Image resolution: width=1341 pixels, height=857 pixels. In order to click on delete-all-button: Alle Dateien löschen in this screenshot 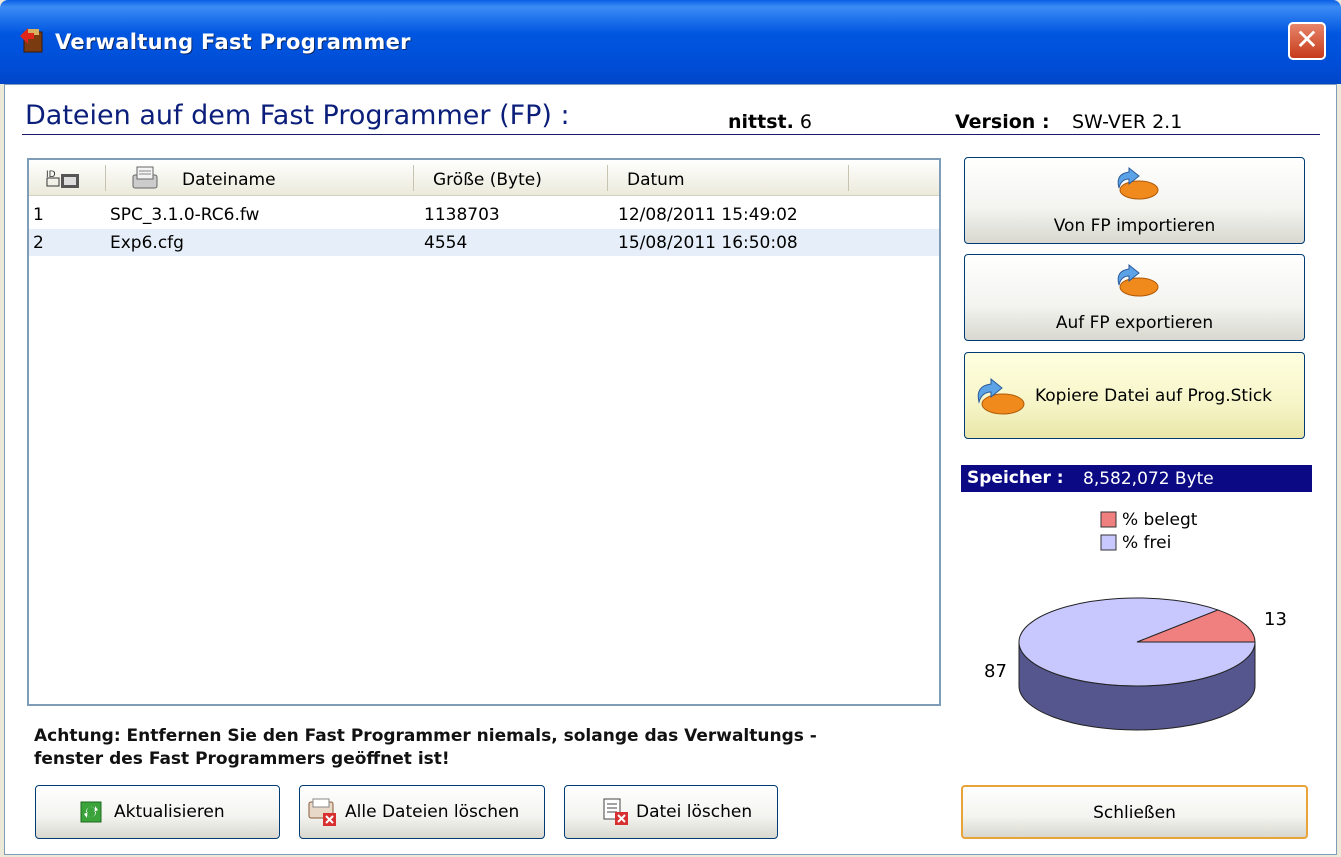, I will do `click(422, 812)`.